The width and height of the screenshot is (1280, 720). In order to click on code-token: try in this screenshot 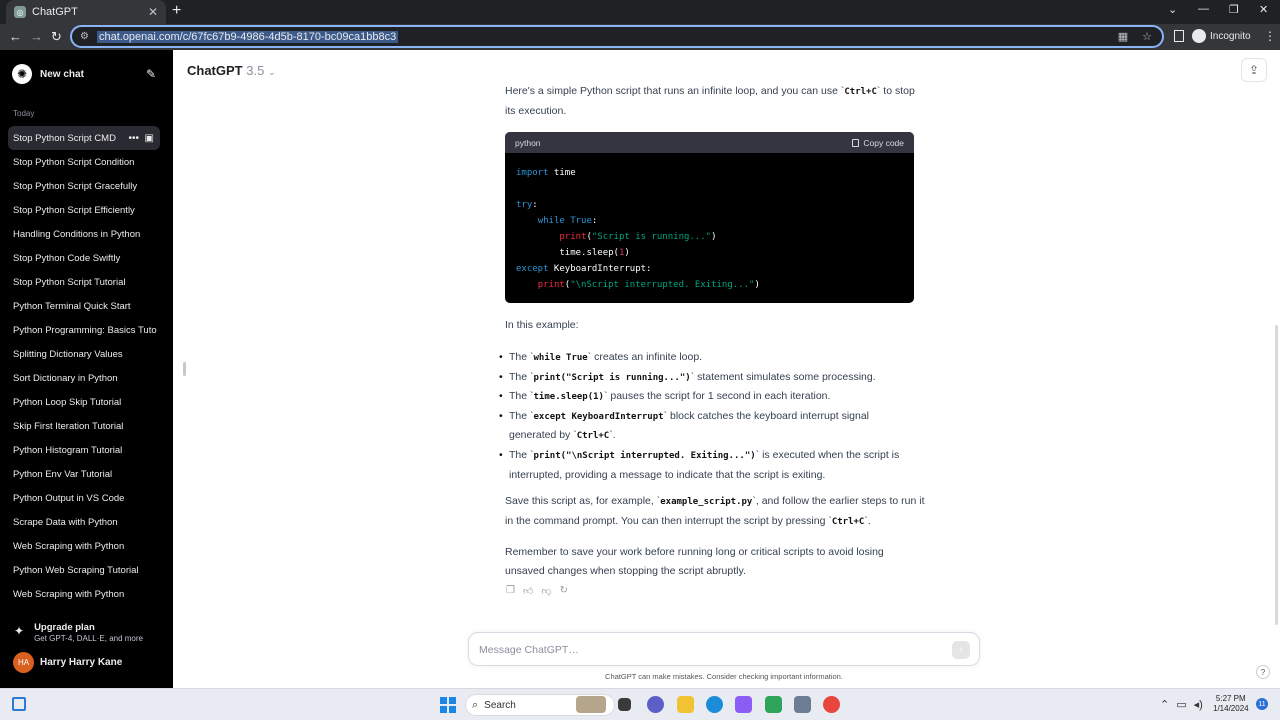, I will do `click(524, 205)`.